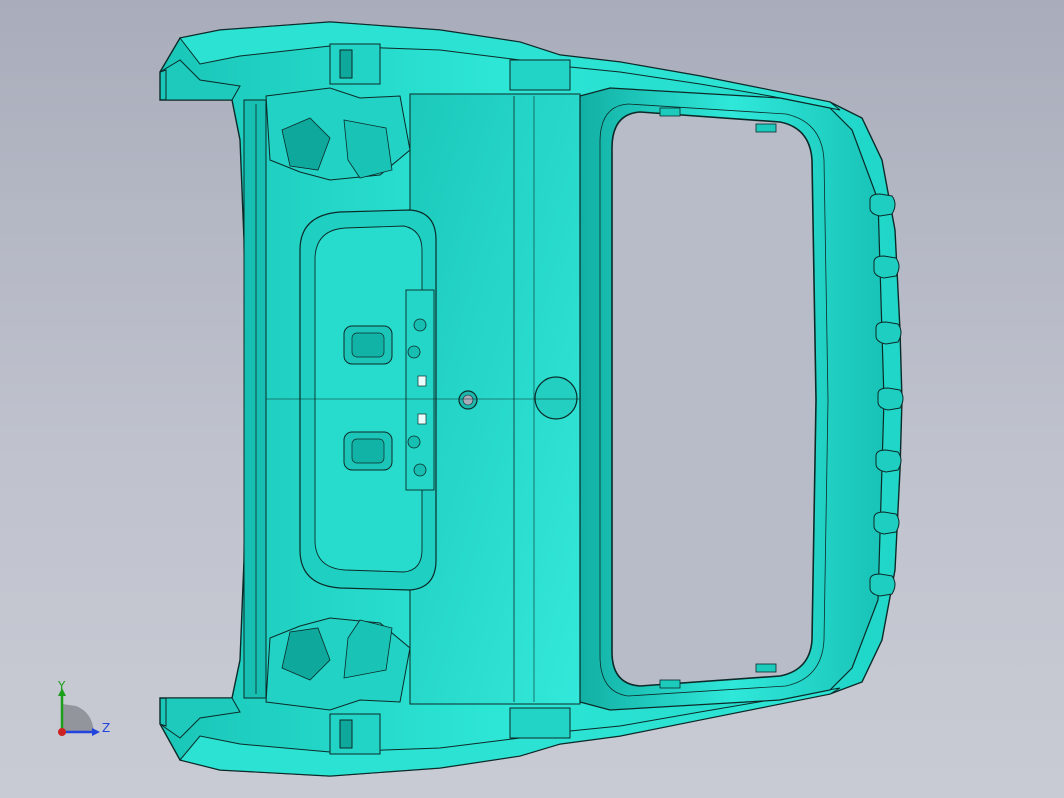  I want to click on triad-plane-indicator, so click(78, 718).